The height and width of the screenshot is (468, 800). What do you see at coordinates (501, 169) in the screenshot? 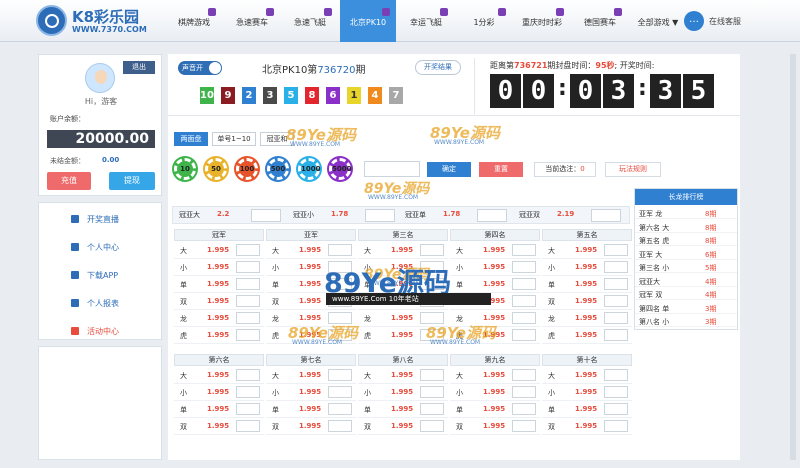
I see `reset-button: 重置` at bounding box center [501, 169].